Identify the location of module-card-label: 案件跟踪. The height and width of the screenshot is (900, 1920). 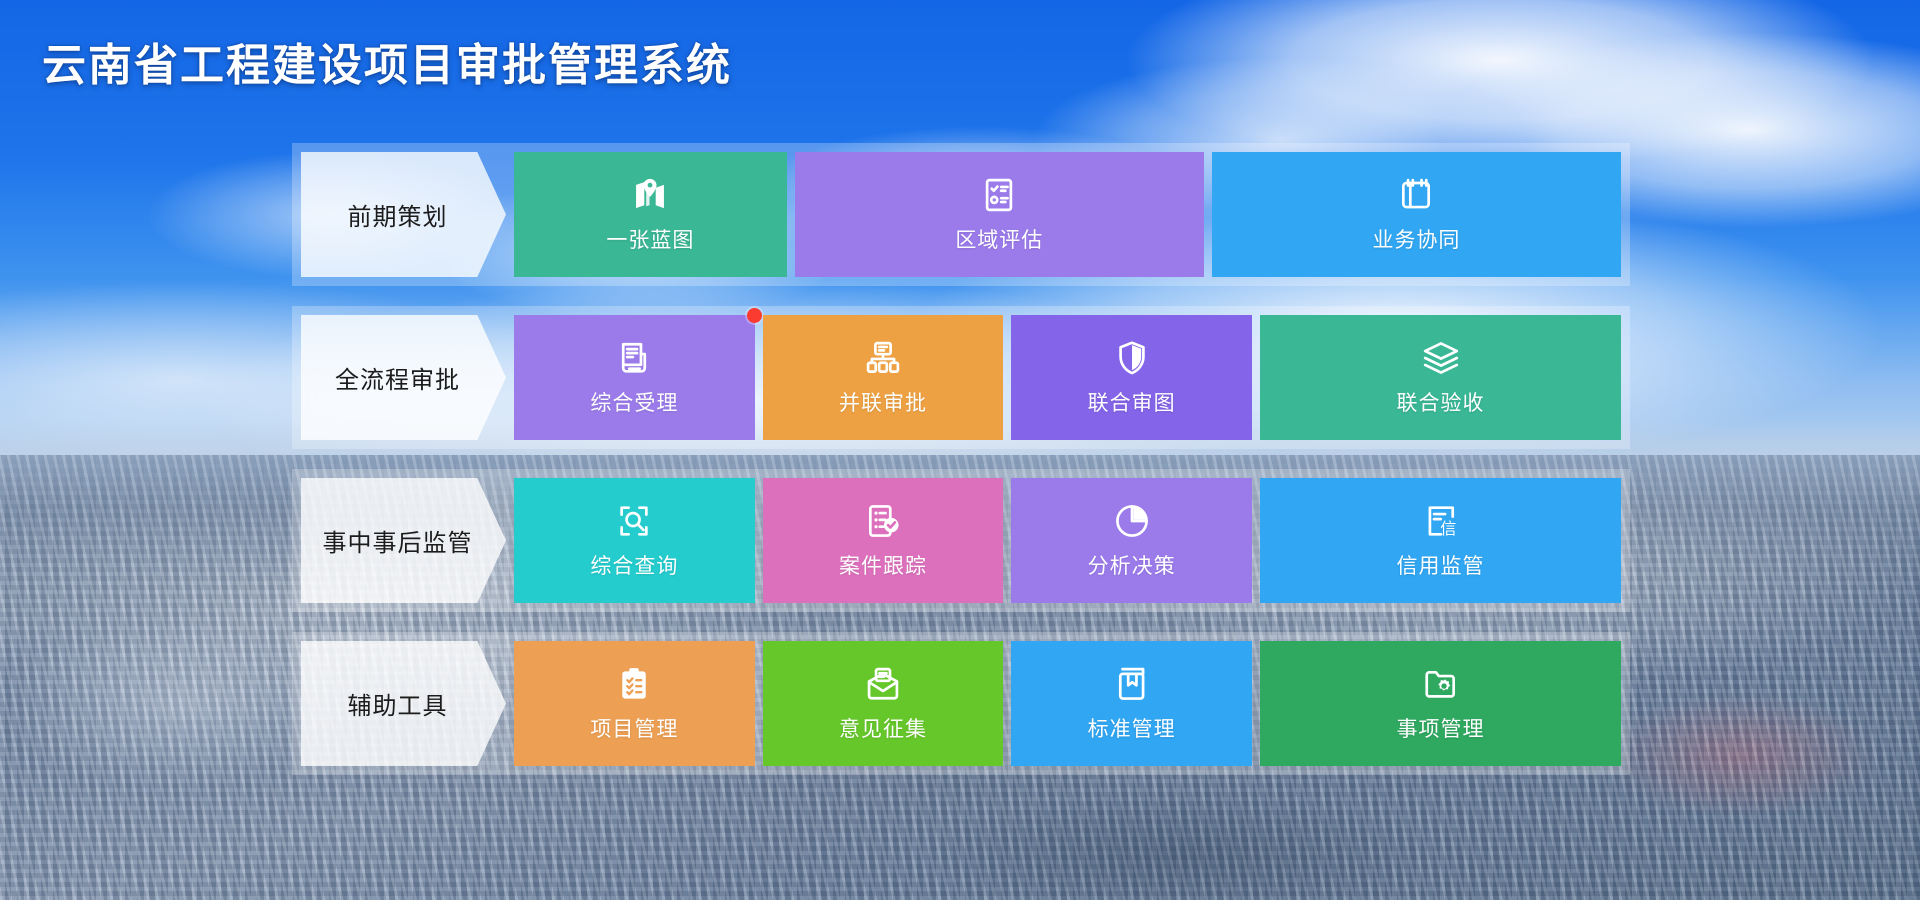
(883, 566).